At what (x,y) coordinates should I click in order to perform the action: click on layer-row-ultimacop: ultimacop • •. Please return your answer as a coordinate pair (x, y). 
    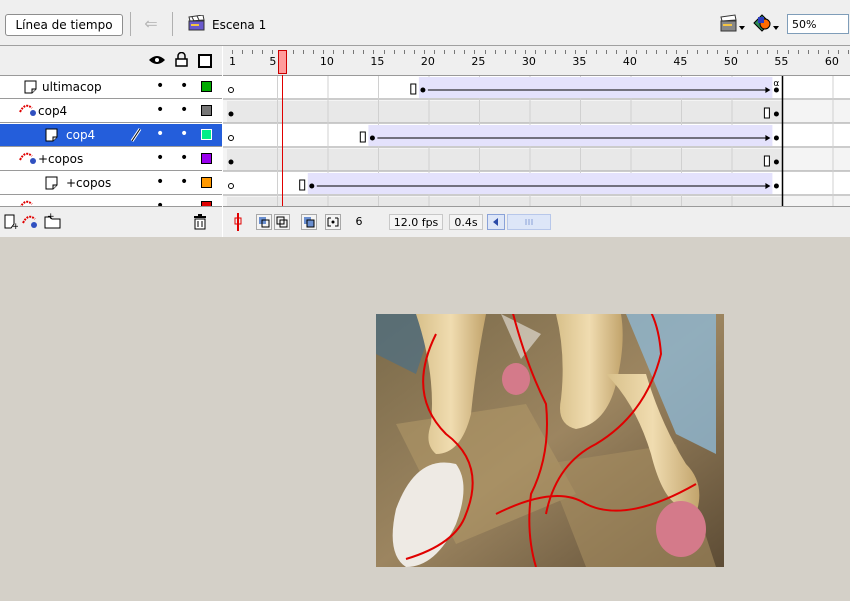
    Looking at the image, I should click on (111, 87).